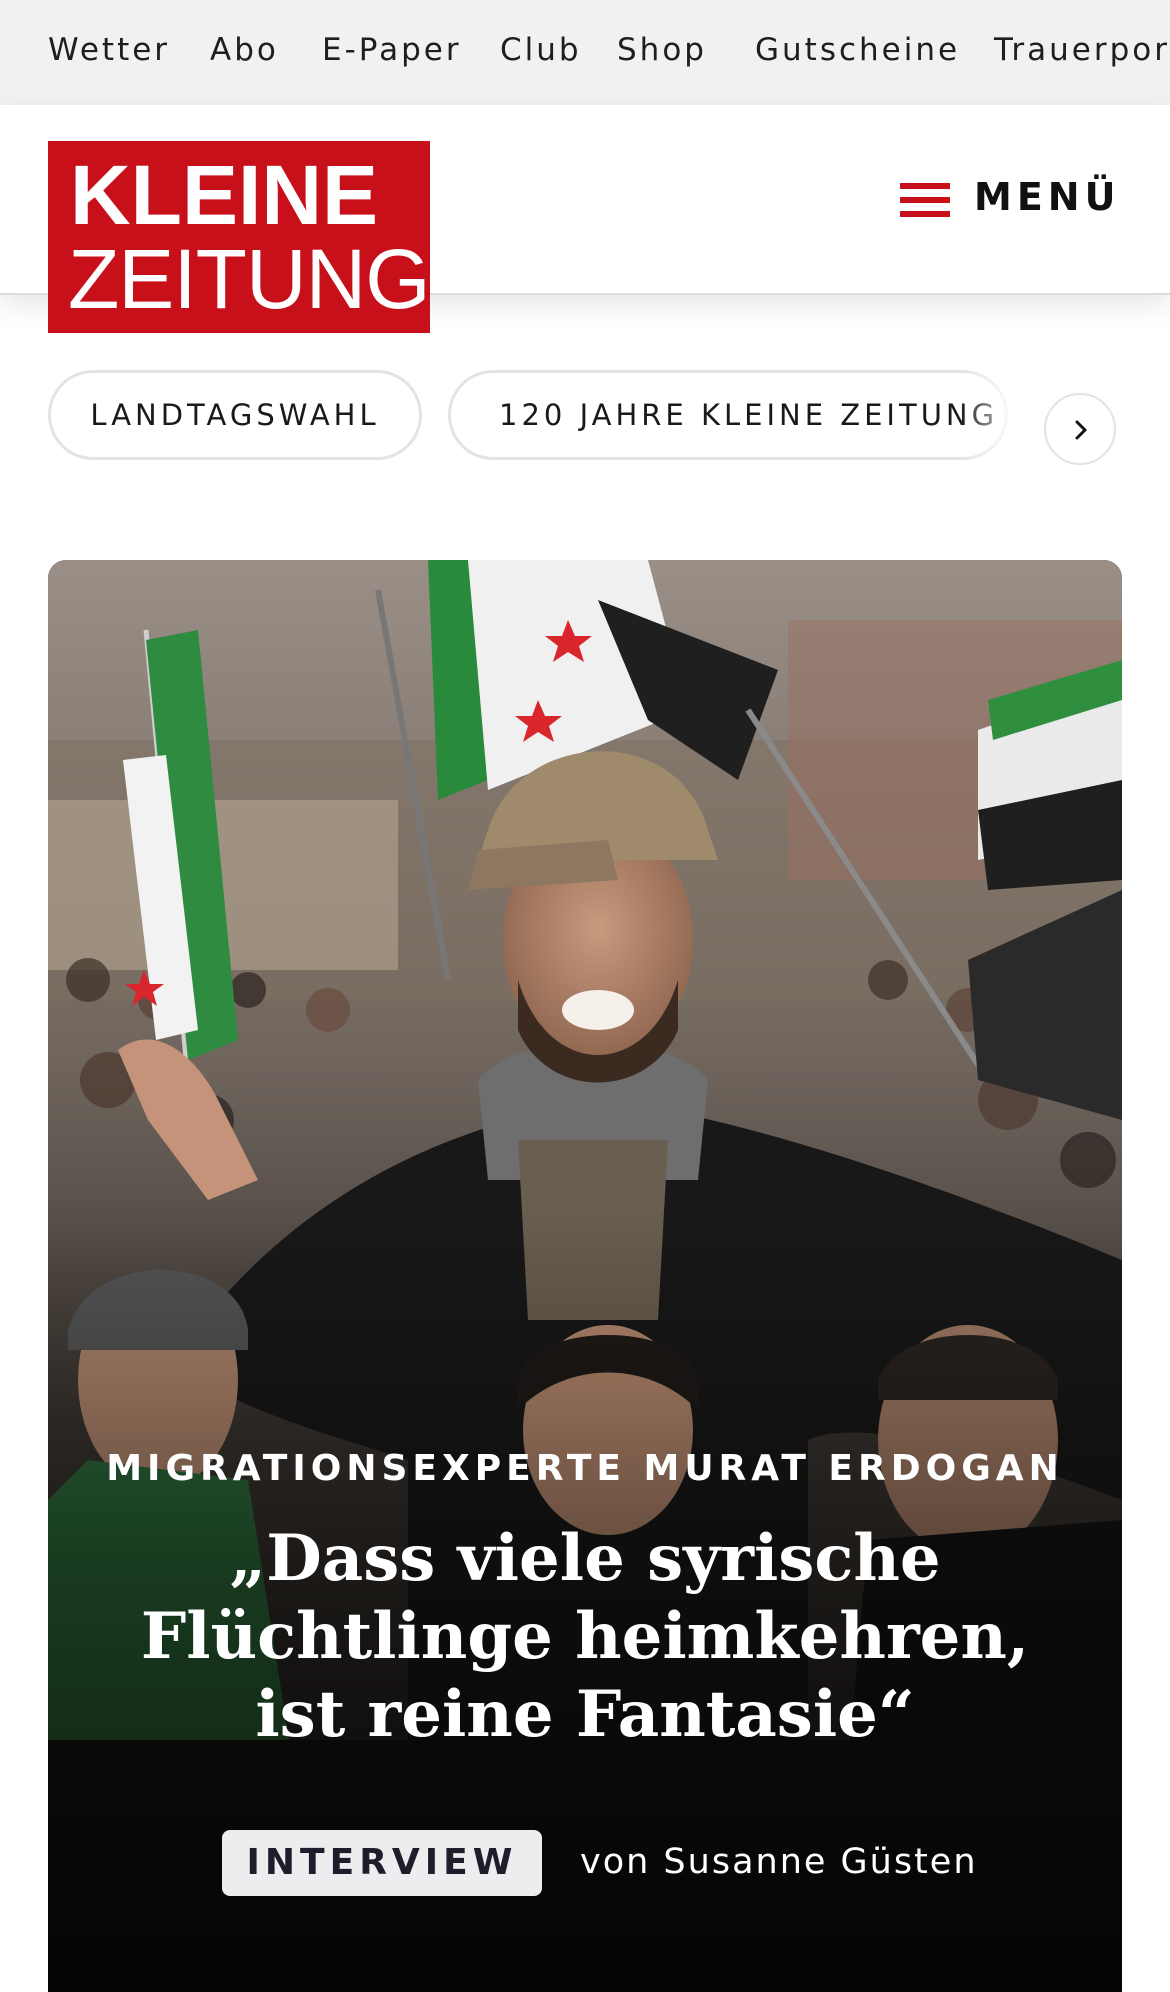 The width and height of the screenshot is (1170, 1992). I want to click on nav-link-gutscheine: Gutscheine, so click(857, 50).